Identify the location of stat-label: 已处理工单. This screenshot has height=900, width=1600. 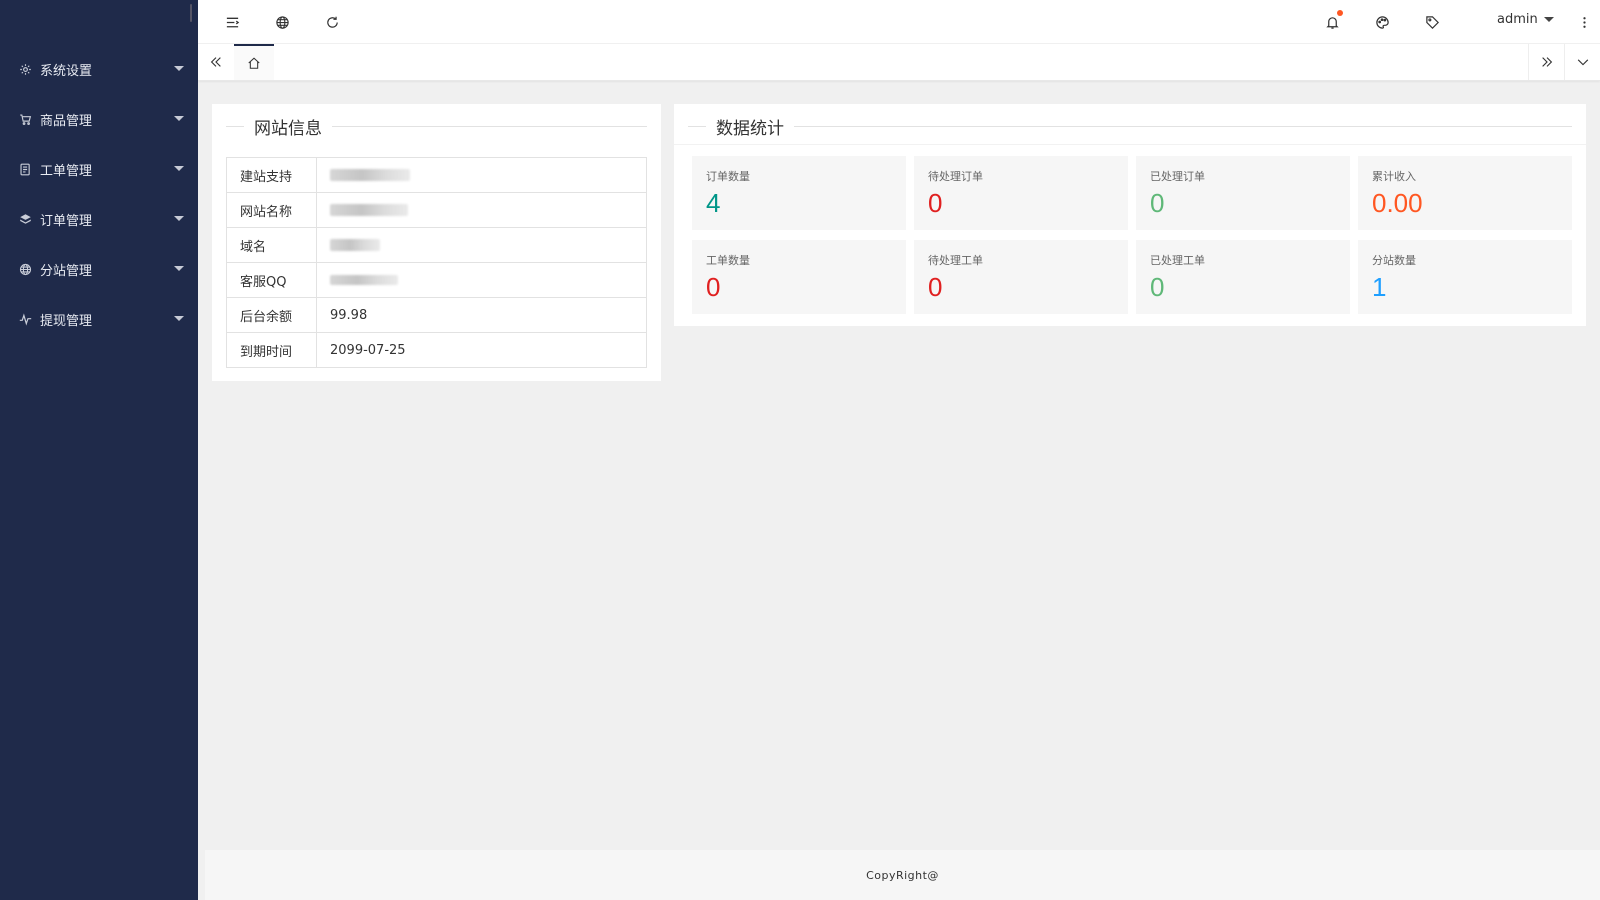
(1177, 260).